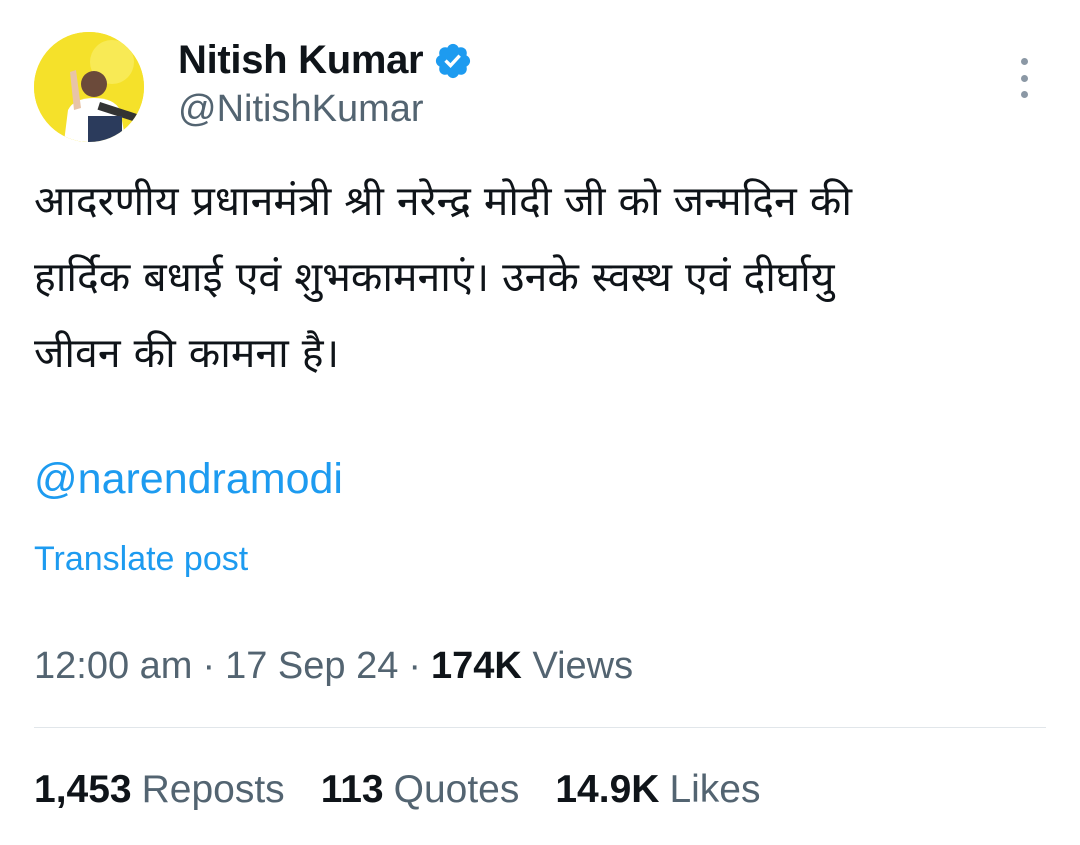  I want to click on quotes-label: Quotes, so click(456, 789).